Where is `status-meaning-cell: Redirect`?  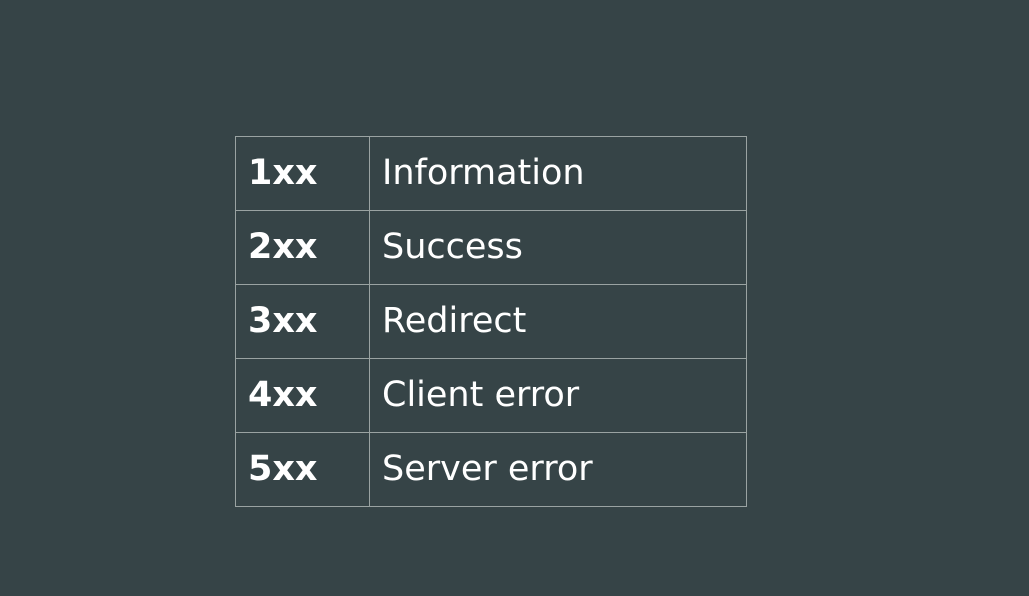
status-meaning-cell: Redirect is located at coordinates (558, 321).